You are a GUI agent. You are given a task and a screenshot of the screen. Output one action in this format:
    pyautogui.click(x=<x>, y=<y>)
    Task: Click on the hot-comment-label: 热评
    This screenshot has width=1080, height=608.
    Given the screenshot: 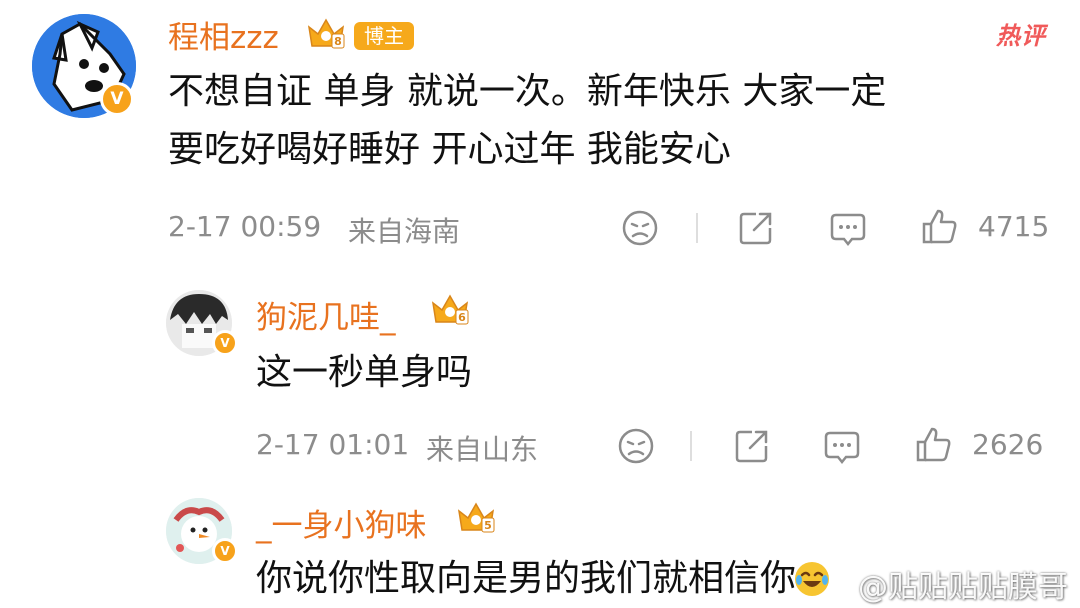 What is the action you would take?
    pyautogui.click(x=1021, y=36)
    